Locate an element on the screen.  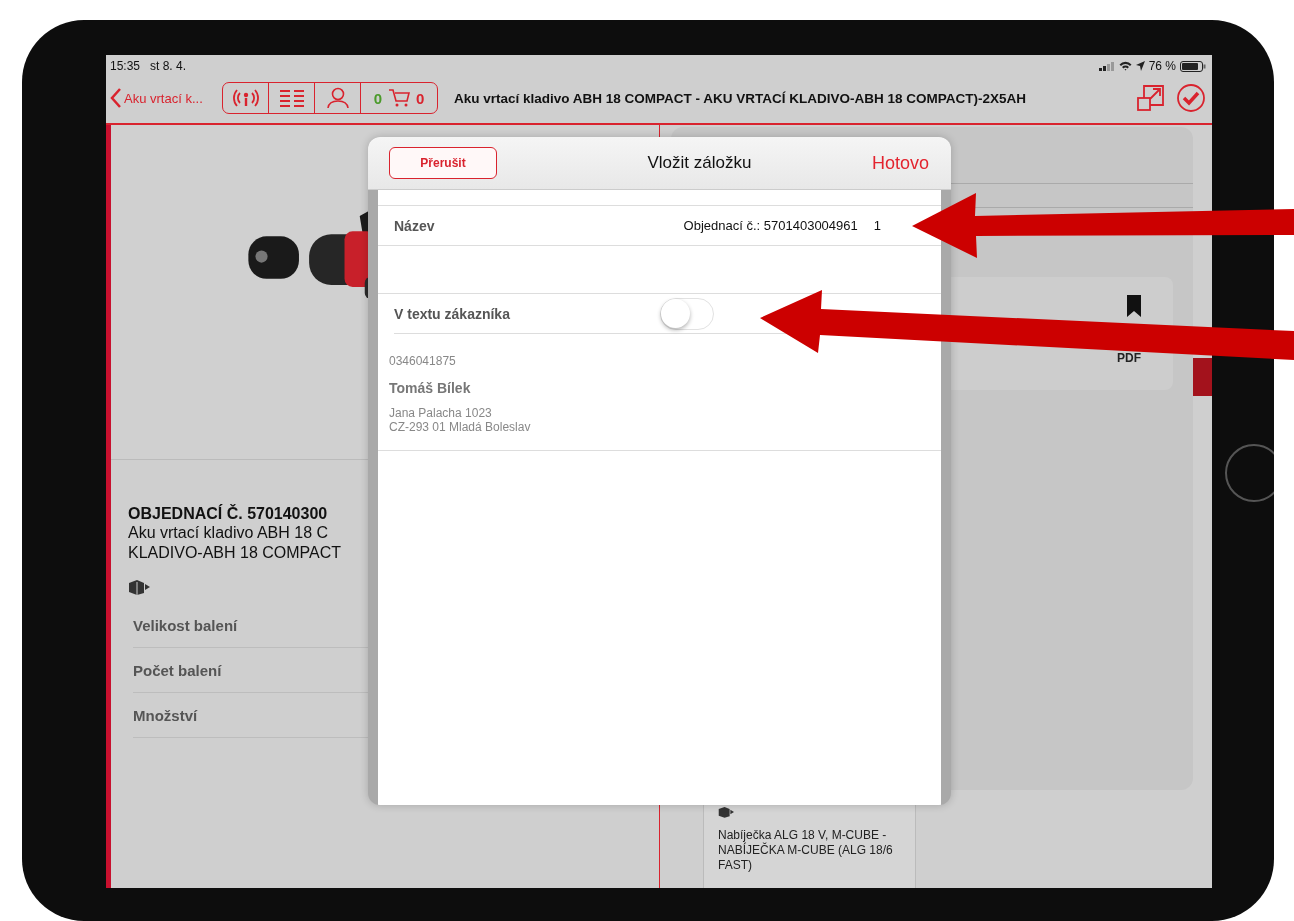
list-icon is located at coordinates (291, 98).